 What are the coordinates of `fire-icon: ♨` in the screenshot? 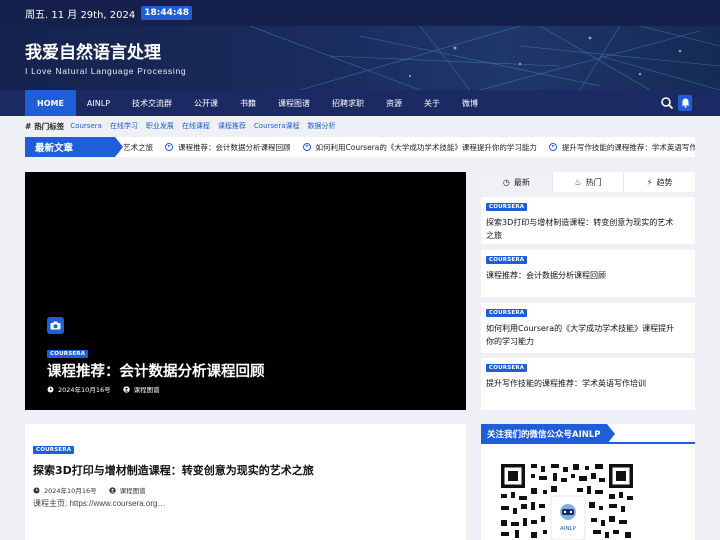 It's located at (578, 182).